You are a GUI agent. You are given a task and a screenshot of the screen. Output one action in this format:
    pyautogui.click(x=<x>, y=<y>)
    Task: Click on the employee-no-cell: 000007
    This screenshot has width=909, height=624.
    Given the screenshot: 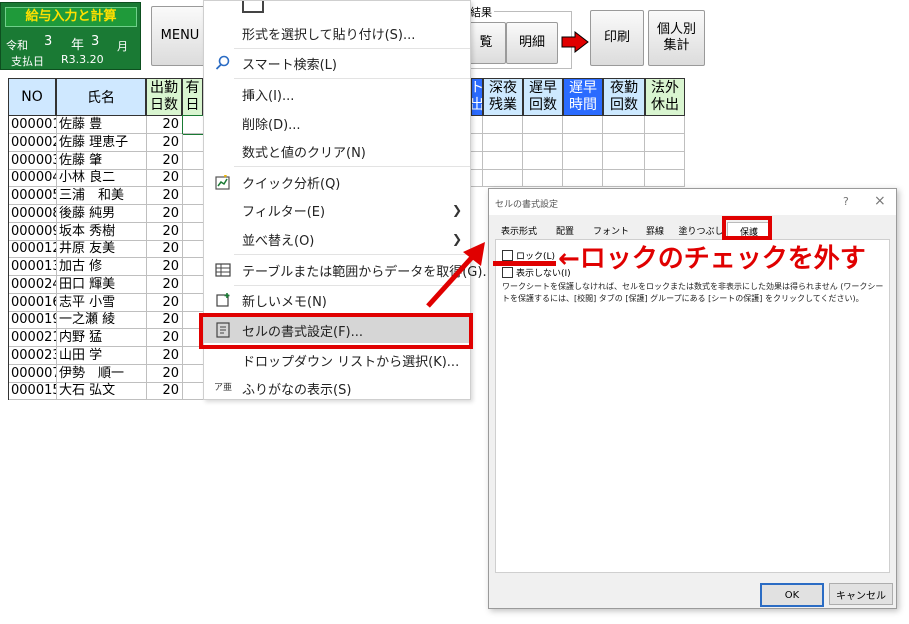 What is the action you would take?
    pyautogui.click(x=33, y=374)
    